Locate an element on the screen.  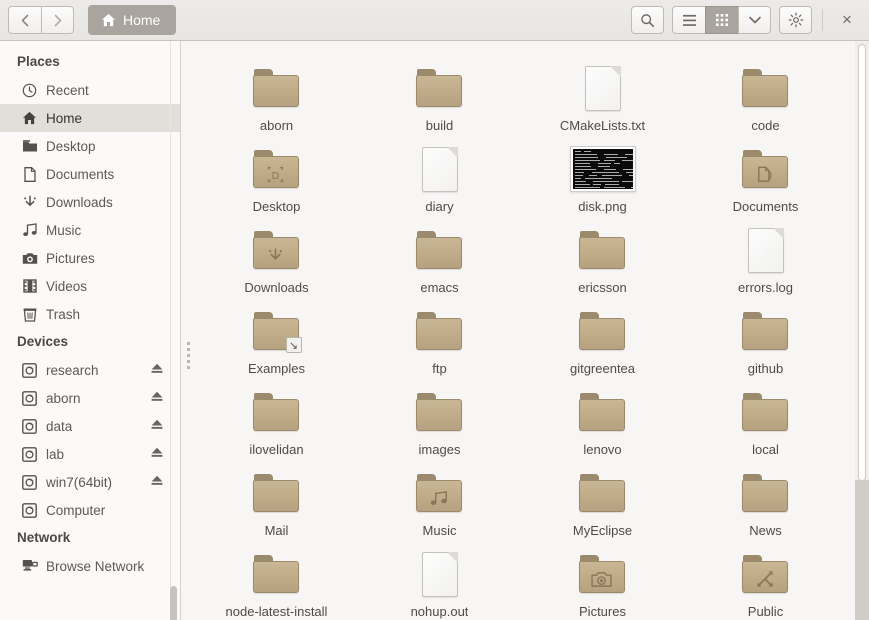
file-item-label: Downloads is located at coordinates (276, 287).